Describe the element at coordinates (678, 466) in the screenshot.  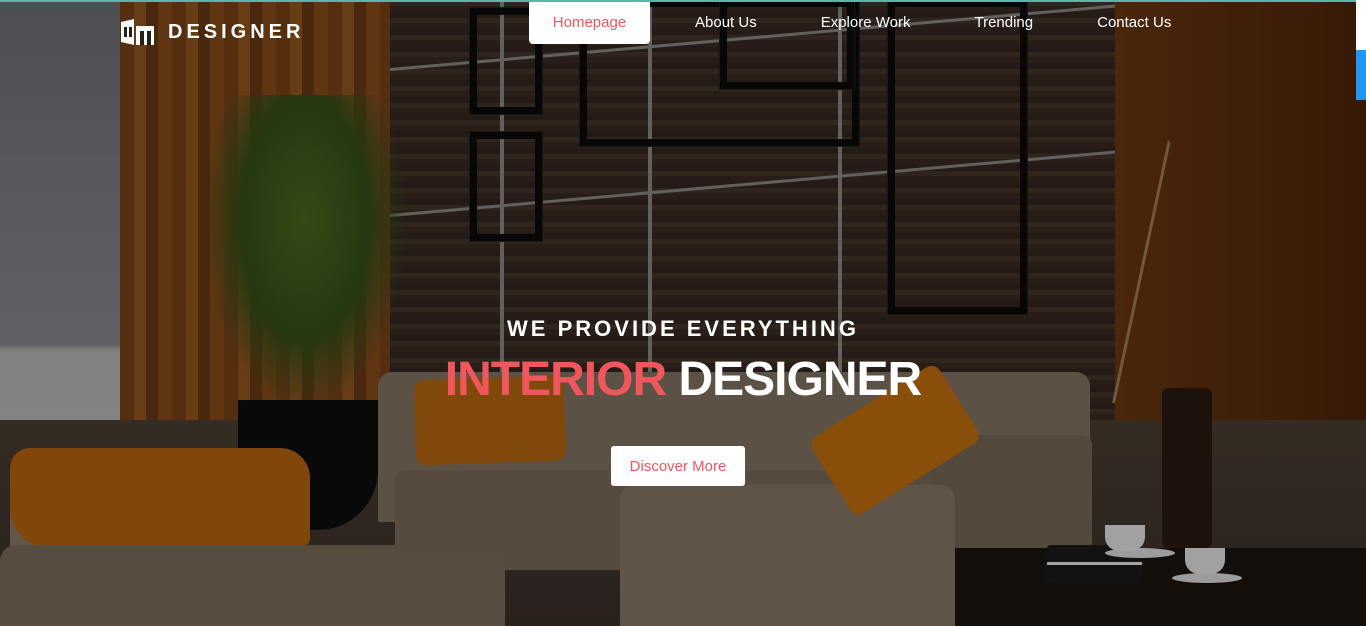
I see `discover-more-button: Discover More` at that location.